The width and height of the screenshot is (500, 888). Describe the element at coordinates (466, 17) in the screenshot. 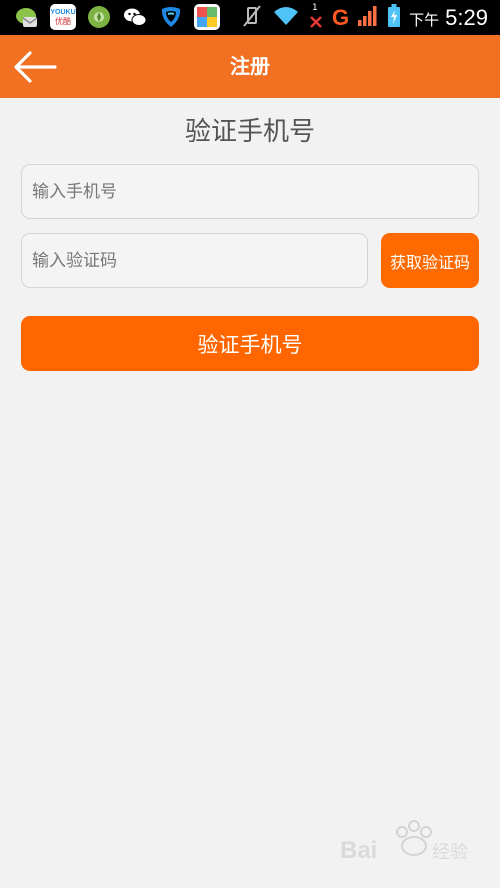

I see `clock-time: 5:29` at that location.